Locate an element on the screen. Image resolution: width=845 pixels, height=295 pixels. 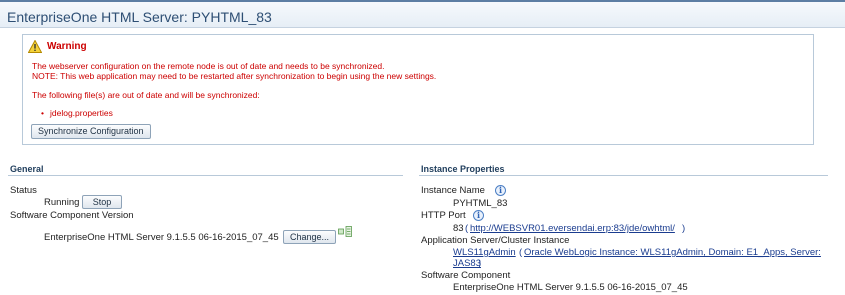
warning-title: Warning is located at coordinates (67, 46).